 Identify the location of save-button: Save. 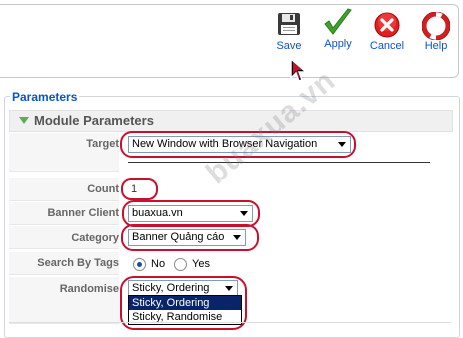
(289, 32).